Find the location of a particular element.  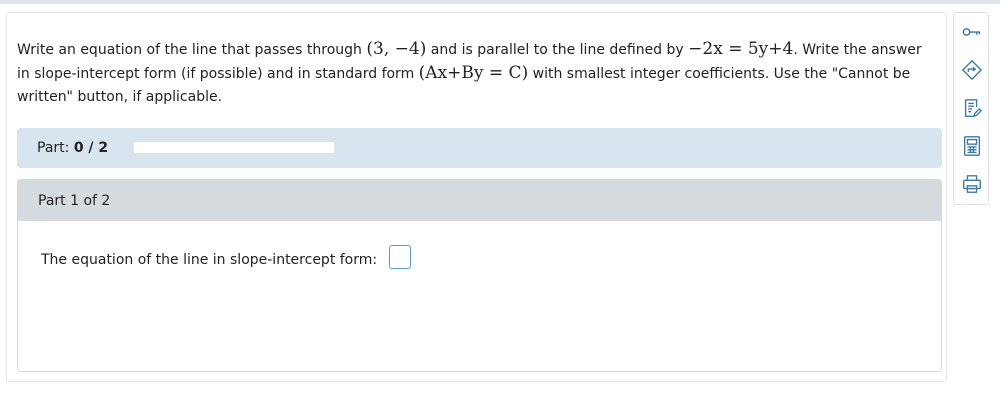

progress-value: 0 / 2 is located at coordinates (91, 148).